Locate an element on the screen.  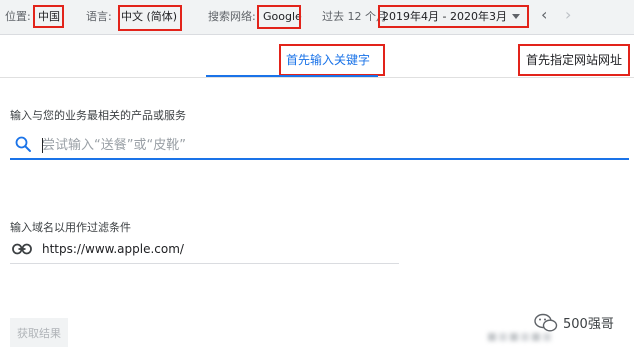
language-highlight is located at coordinates (150, 18).